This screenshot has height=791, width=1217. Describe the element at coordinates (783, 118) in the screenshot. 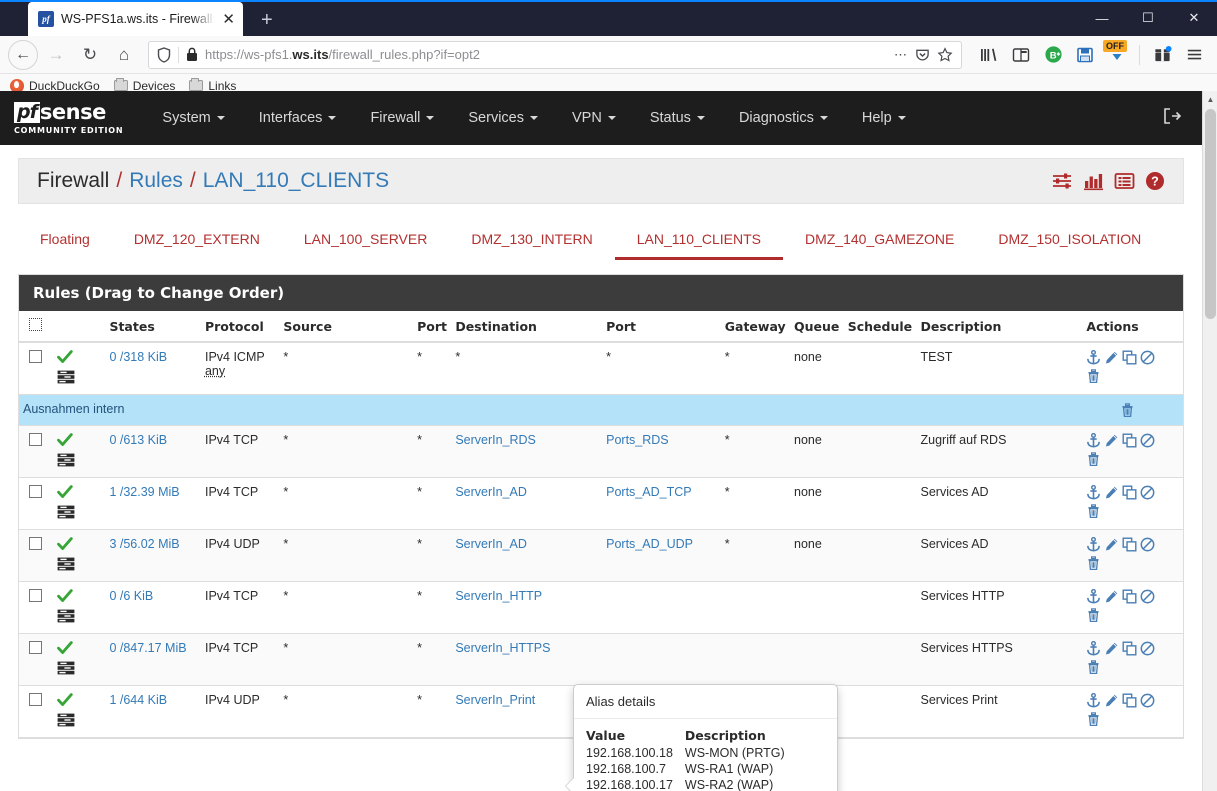

I see `menu-item-diagnostics: Diagnostics` at that location.